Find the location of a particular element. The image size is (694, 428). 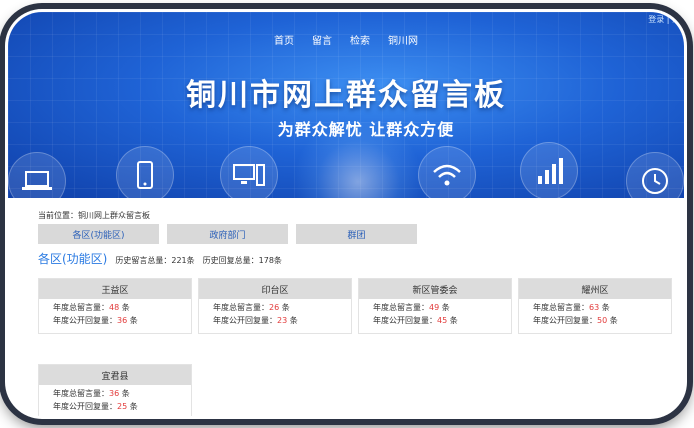

total-messages: 历史留言总量：221条 is located at coordinates (155, 260).